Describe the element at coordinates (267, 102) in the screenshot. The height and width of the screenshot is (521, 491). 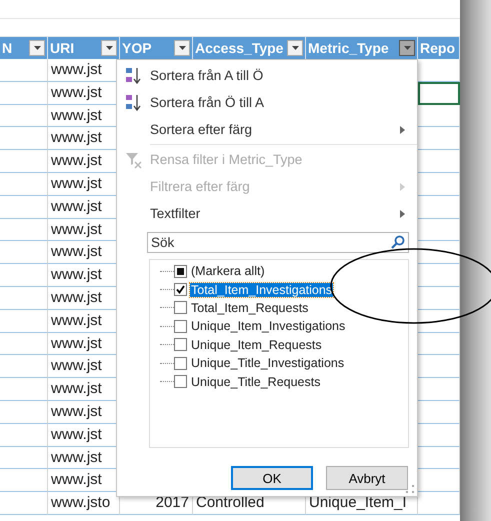
I see `menu-item: Sortera från Ö till A` at that location.